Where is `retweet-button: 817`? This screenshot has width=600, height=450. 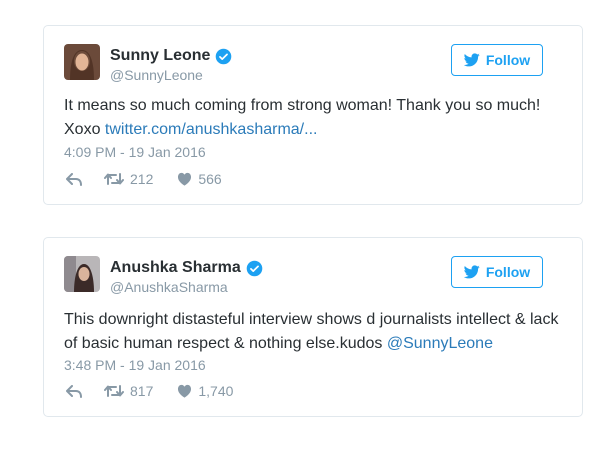
retweet-button: 817 is located at coordinates (128, 391).